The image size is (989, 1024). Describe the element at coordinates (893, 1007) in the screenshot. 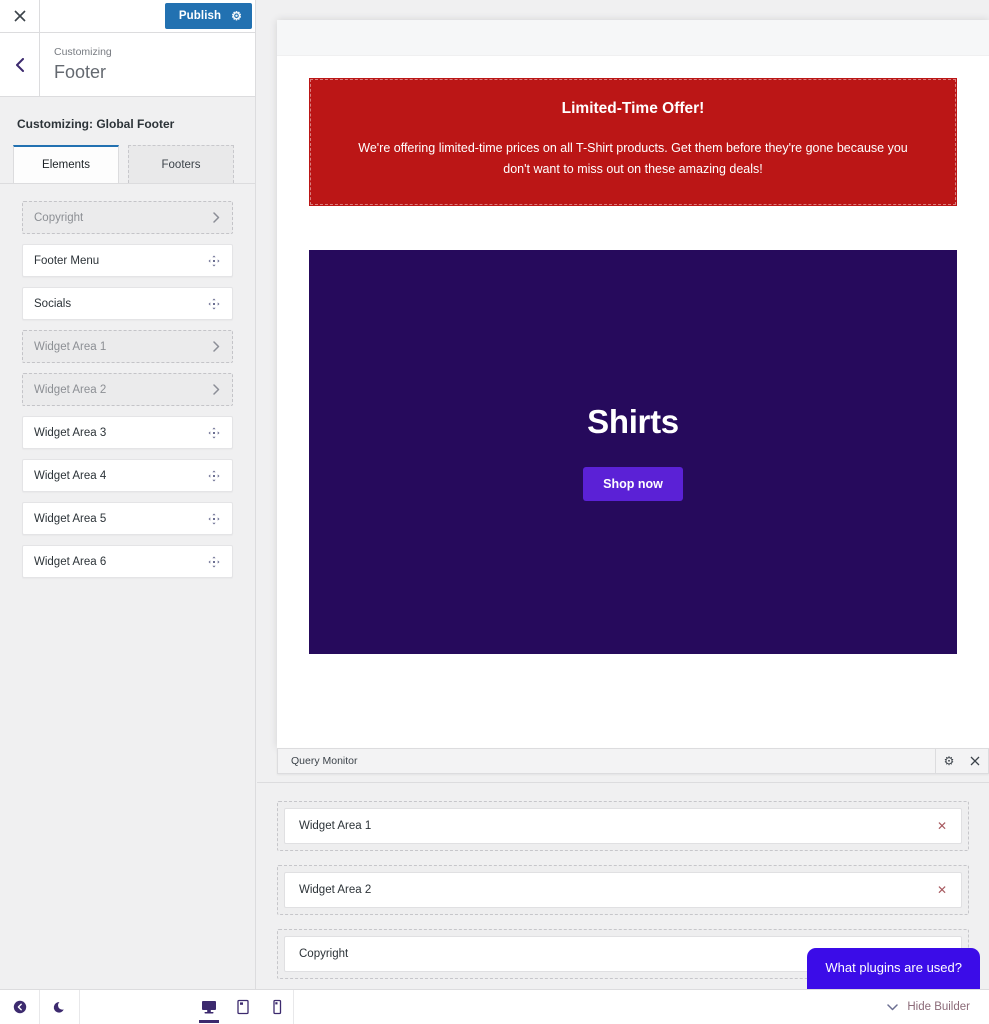

I see `chevron-down-icon` at that location.